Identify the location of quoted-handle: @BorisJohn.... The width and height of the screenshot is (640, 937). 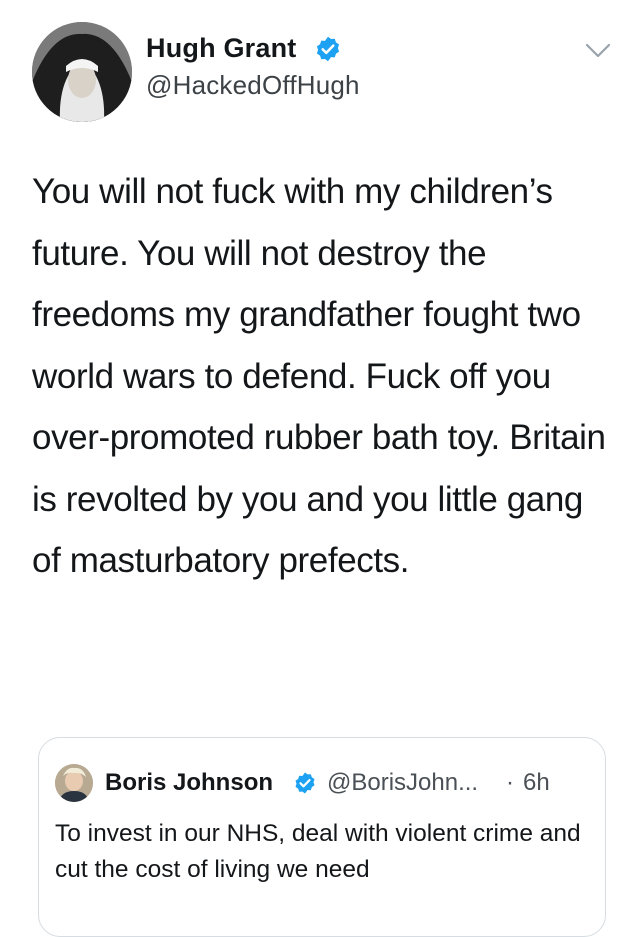
(402, 783).